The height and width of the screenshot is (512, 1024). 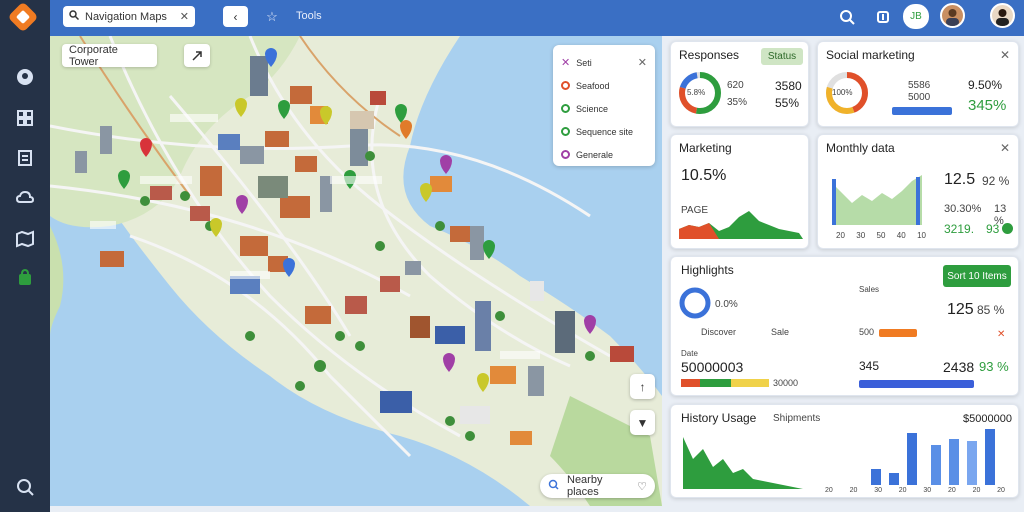 What do you see at coordinates (787, 103) in the screenshot?
I see `stat-value: 55%` at bounding box center [787, 103].